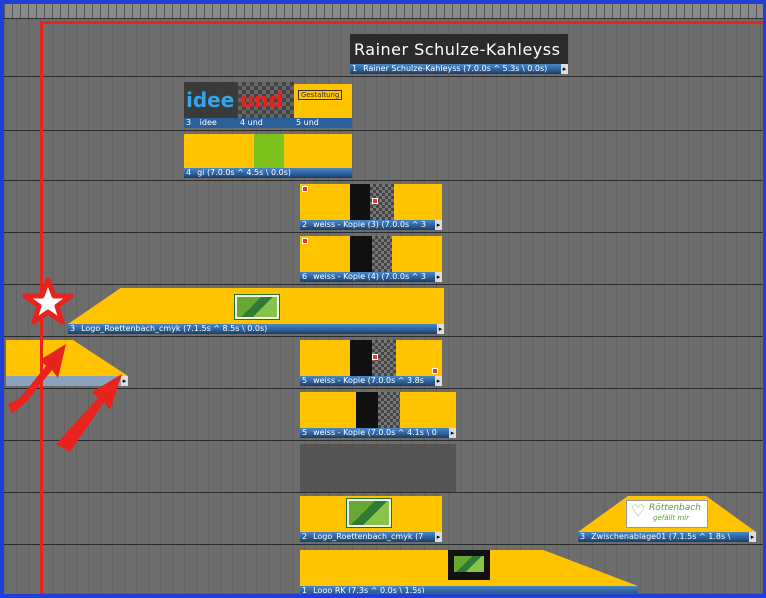  I want to click on clip-label: weiss - Kopie (3) (7.0.0s ^ 3, so click(369, 224).